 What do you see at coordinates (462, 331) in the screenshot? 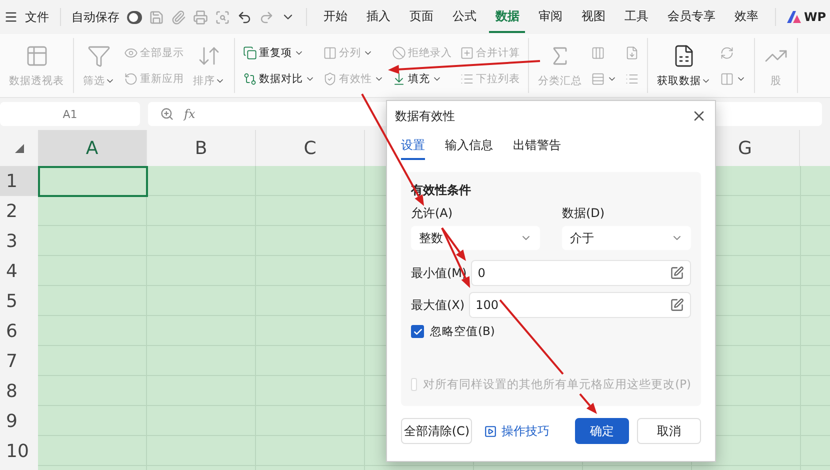
I see `checkbox-label: 忽略空值(B)` at bounding box center [462, 331].